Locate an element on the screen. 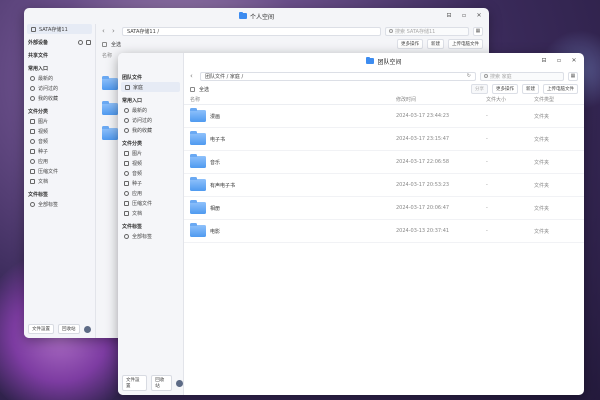 The width and height of the screenshot is (600, 400). forward-arrow-icon: › is located at coordinates (115, 31).